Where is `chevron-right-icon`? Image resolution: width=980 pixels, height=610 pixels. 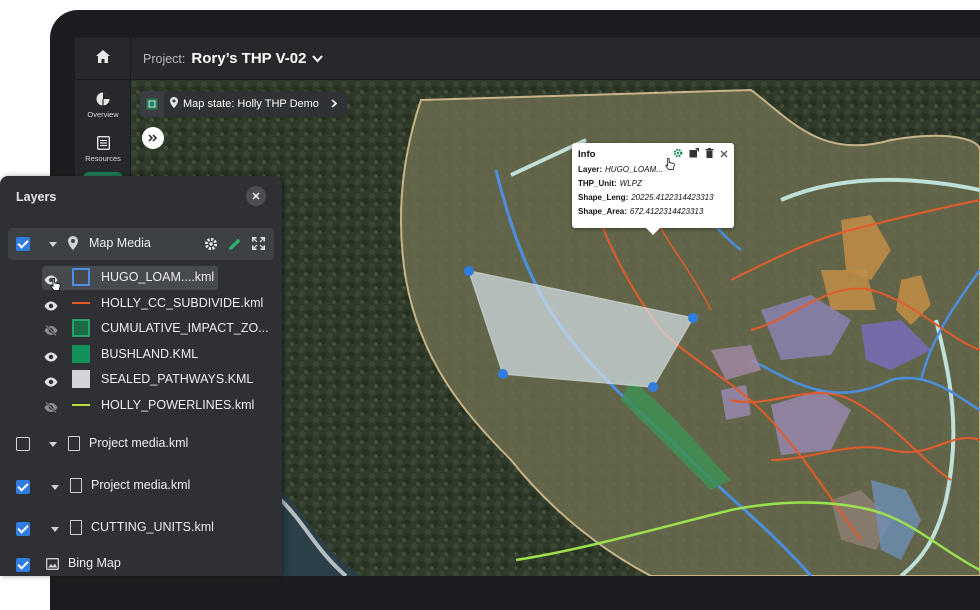
chevron-right-icon is located at coordinates (334, 104).